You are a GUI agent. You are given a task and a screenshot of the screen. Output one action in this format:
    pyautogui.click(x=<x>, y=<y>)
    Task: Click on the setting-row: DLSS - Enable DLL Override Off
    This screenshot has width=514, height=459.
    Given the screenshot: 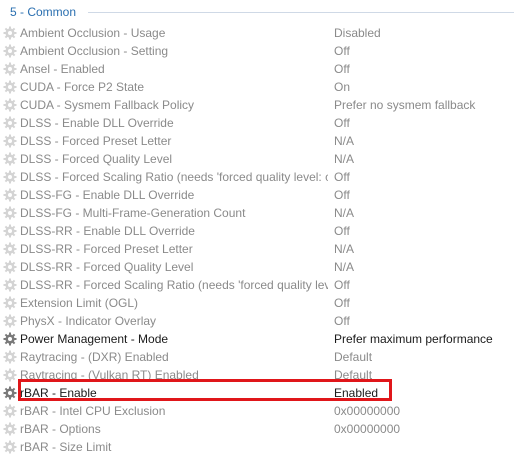 What is the action you would take?
    pyautogui.click(x=257, y=123)
    